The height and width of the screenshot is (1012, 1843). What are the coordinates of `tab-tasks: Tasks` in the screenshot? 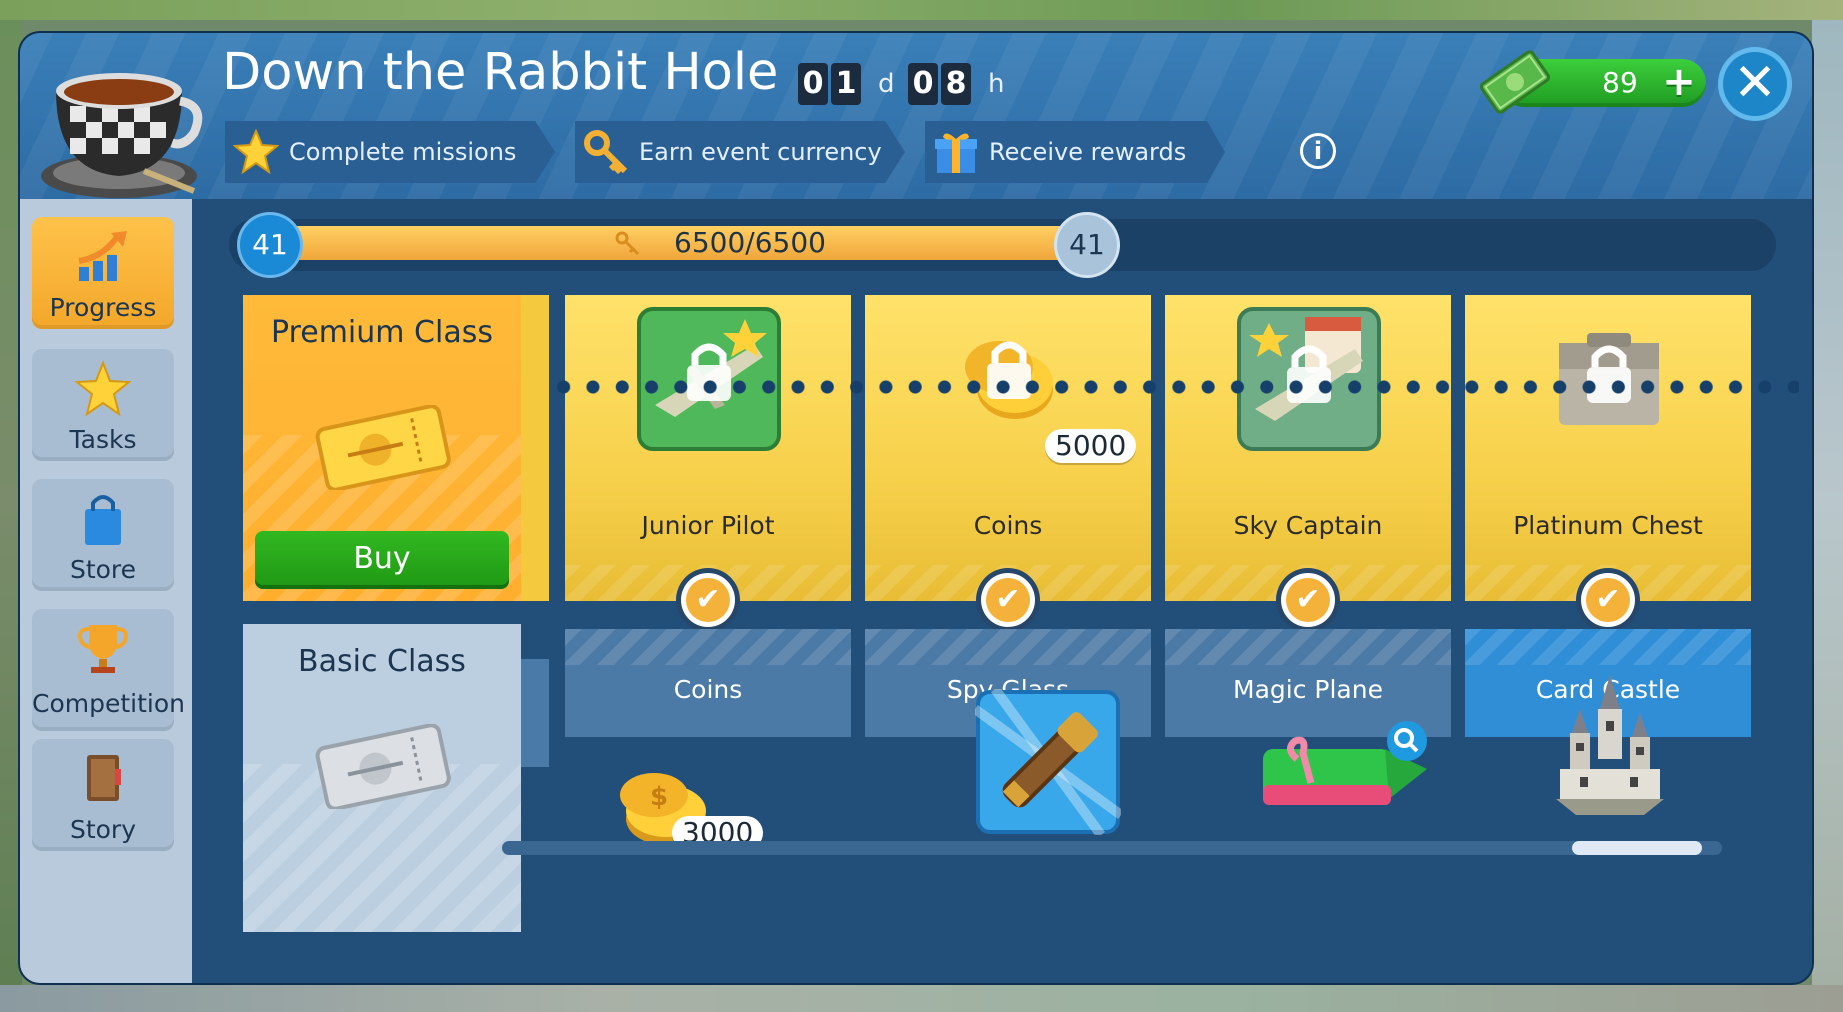 It's located at (103, 405).